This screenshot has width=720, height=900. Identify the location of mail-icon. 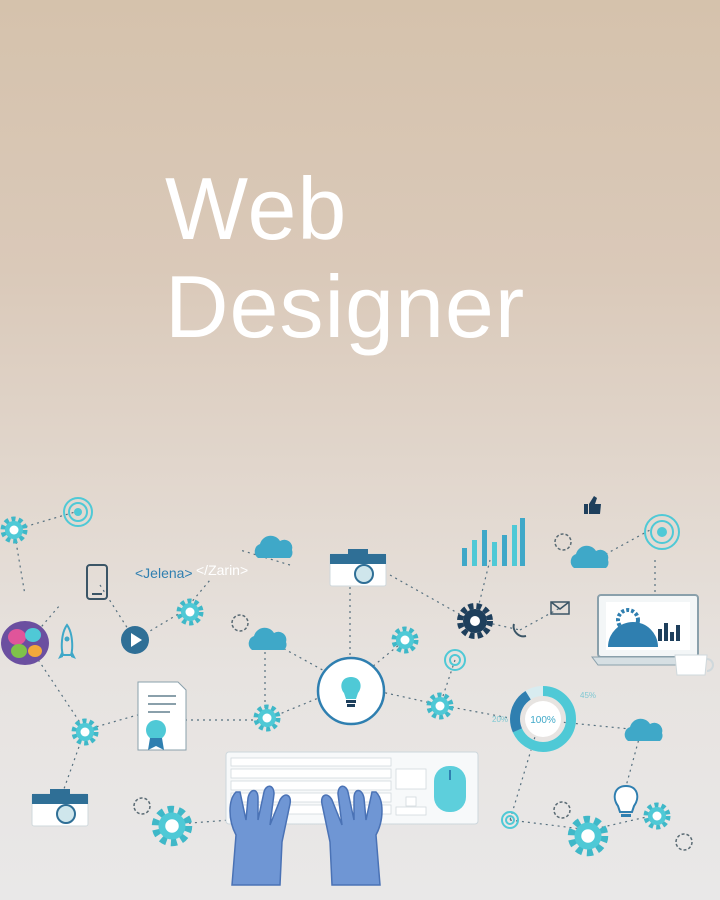
(560, 608).